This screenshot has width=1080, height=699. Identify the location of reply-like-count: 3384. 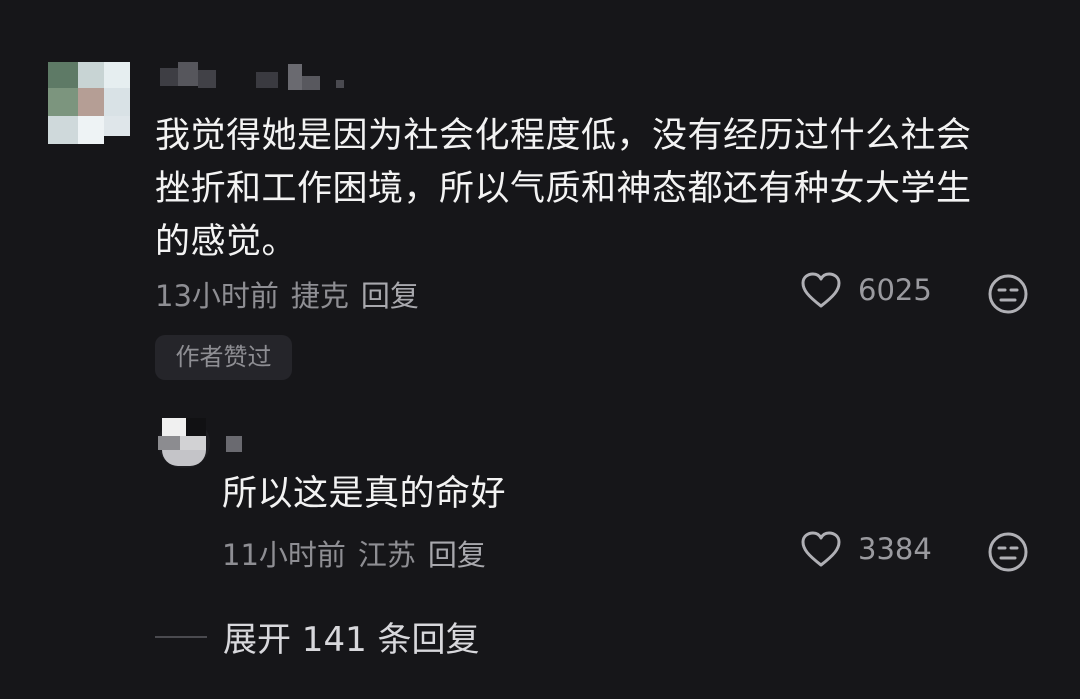
(895, 549).